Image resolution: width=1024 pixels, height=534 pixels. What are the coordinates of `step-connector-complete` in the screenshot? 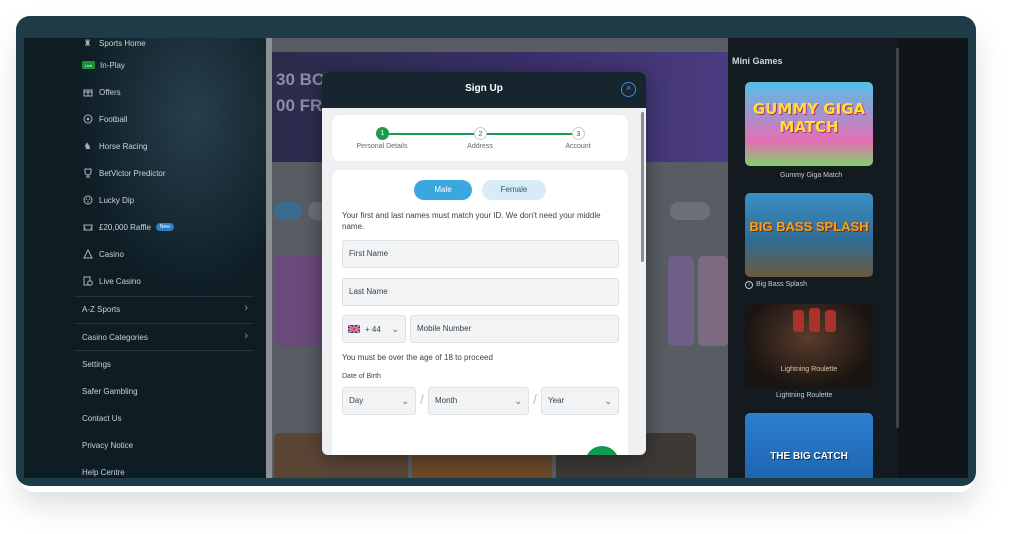 It's located at (431, 134).